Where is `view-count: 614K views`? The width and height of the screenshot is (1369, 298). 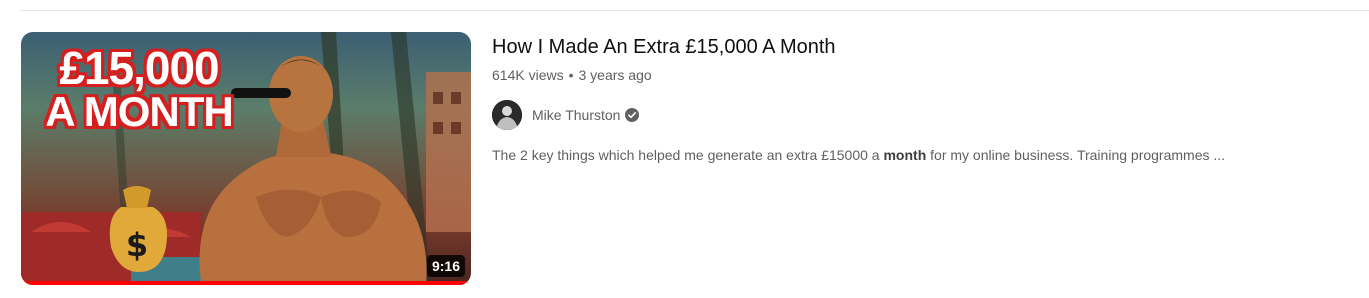
view-count: 614K views is located at coordinates (528, 75).